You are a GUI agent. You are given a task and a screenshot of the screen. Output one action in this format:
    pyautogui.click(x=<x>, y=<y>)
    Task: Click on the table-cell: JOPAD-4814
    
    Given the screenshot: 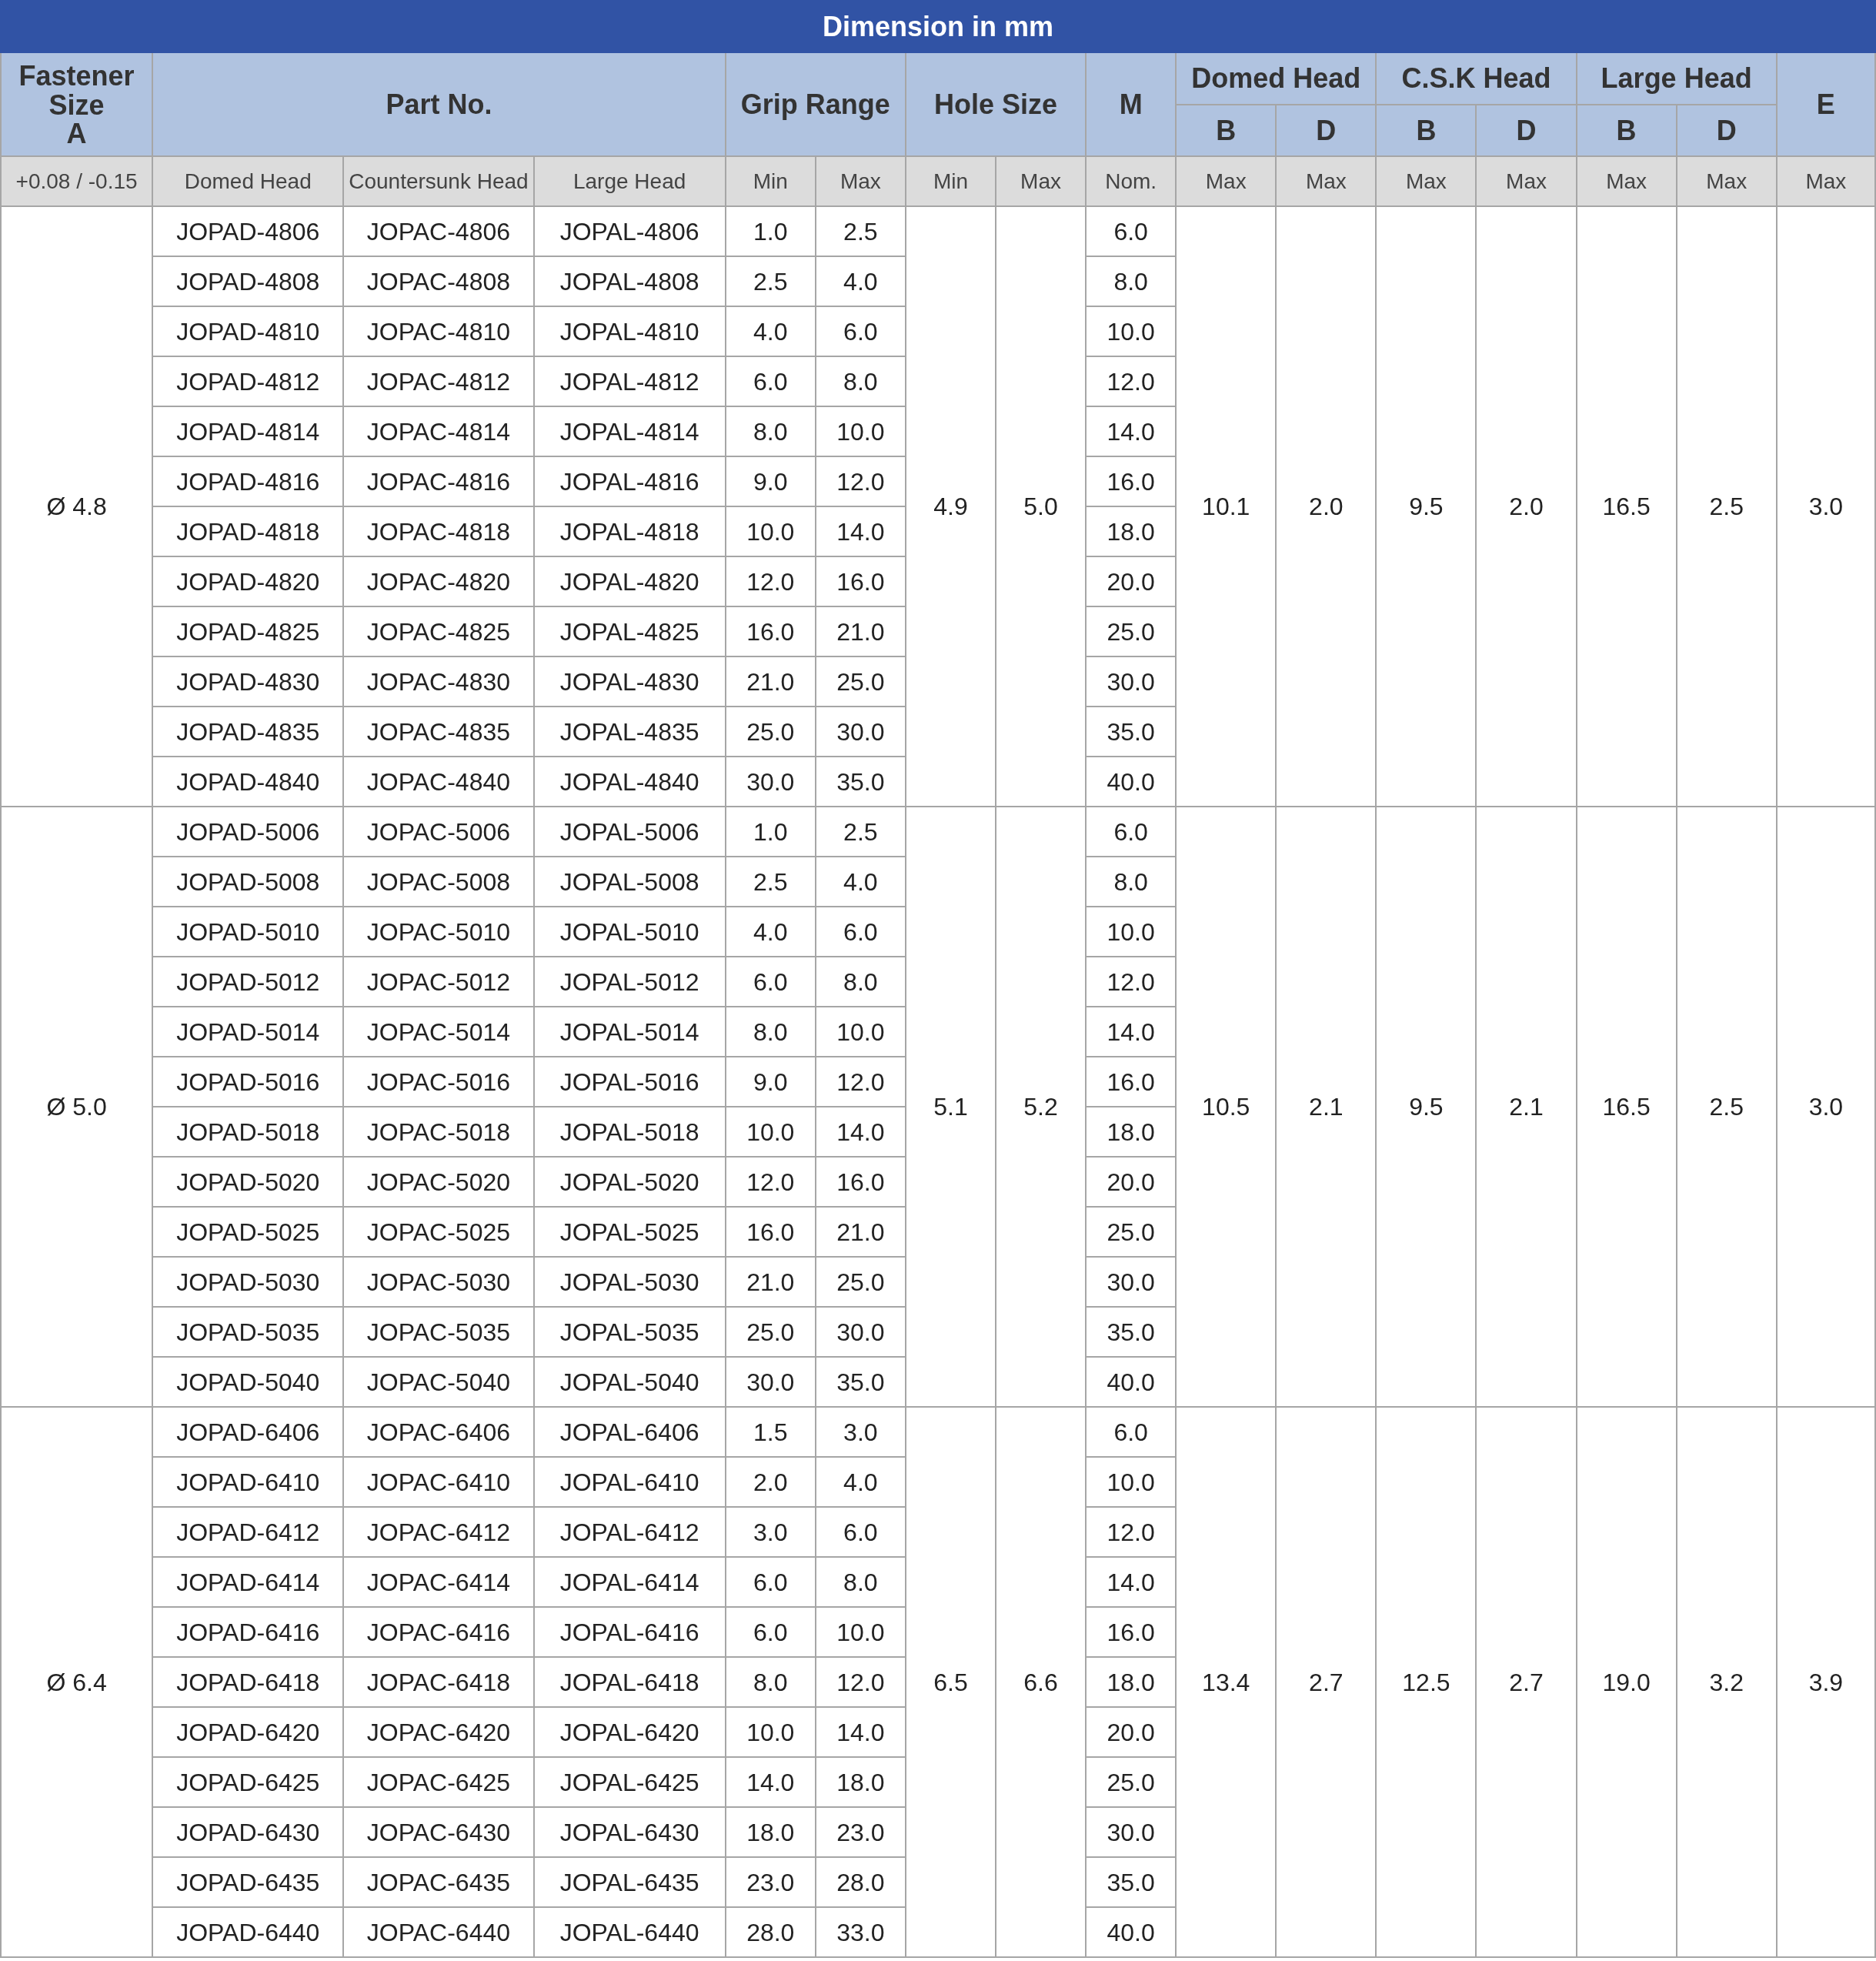 What is the action you would take?
    pyautogui.click(x=248, y=431)
    